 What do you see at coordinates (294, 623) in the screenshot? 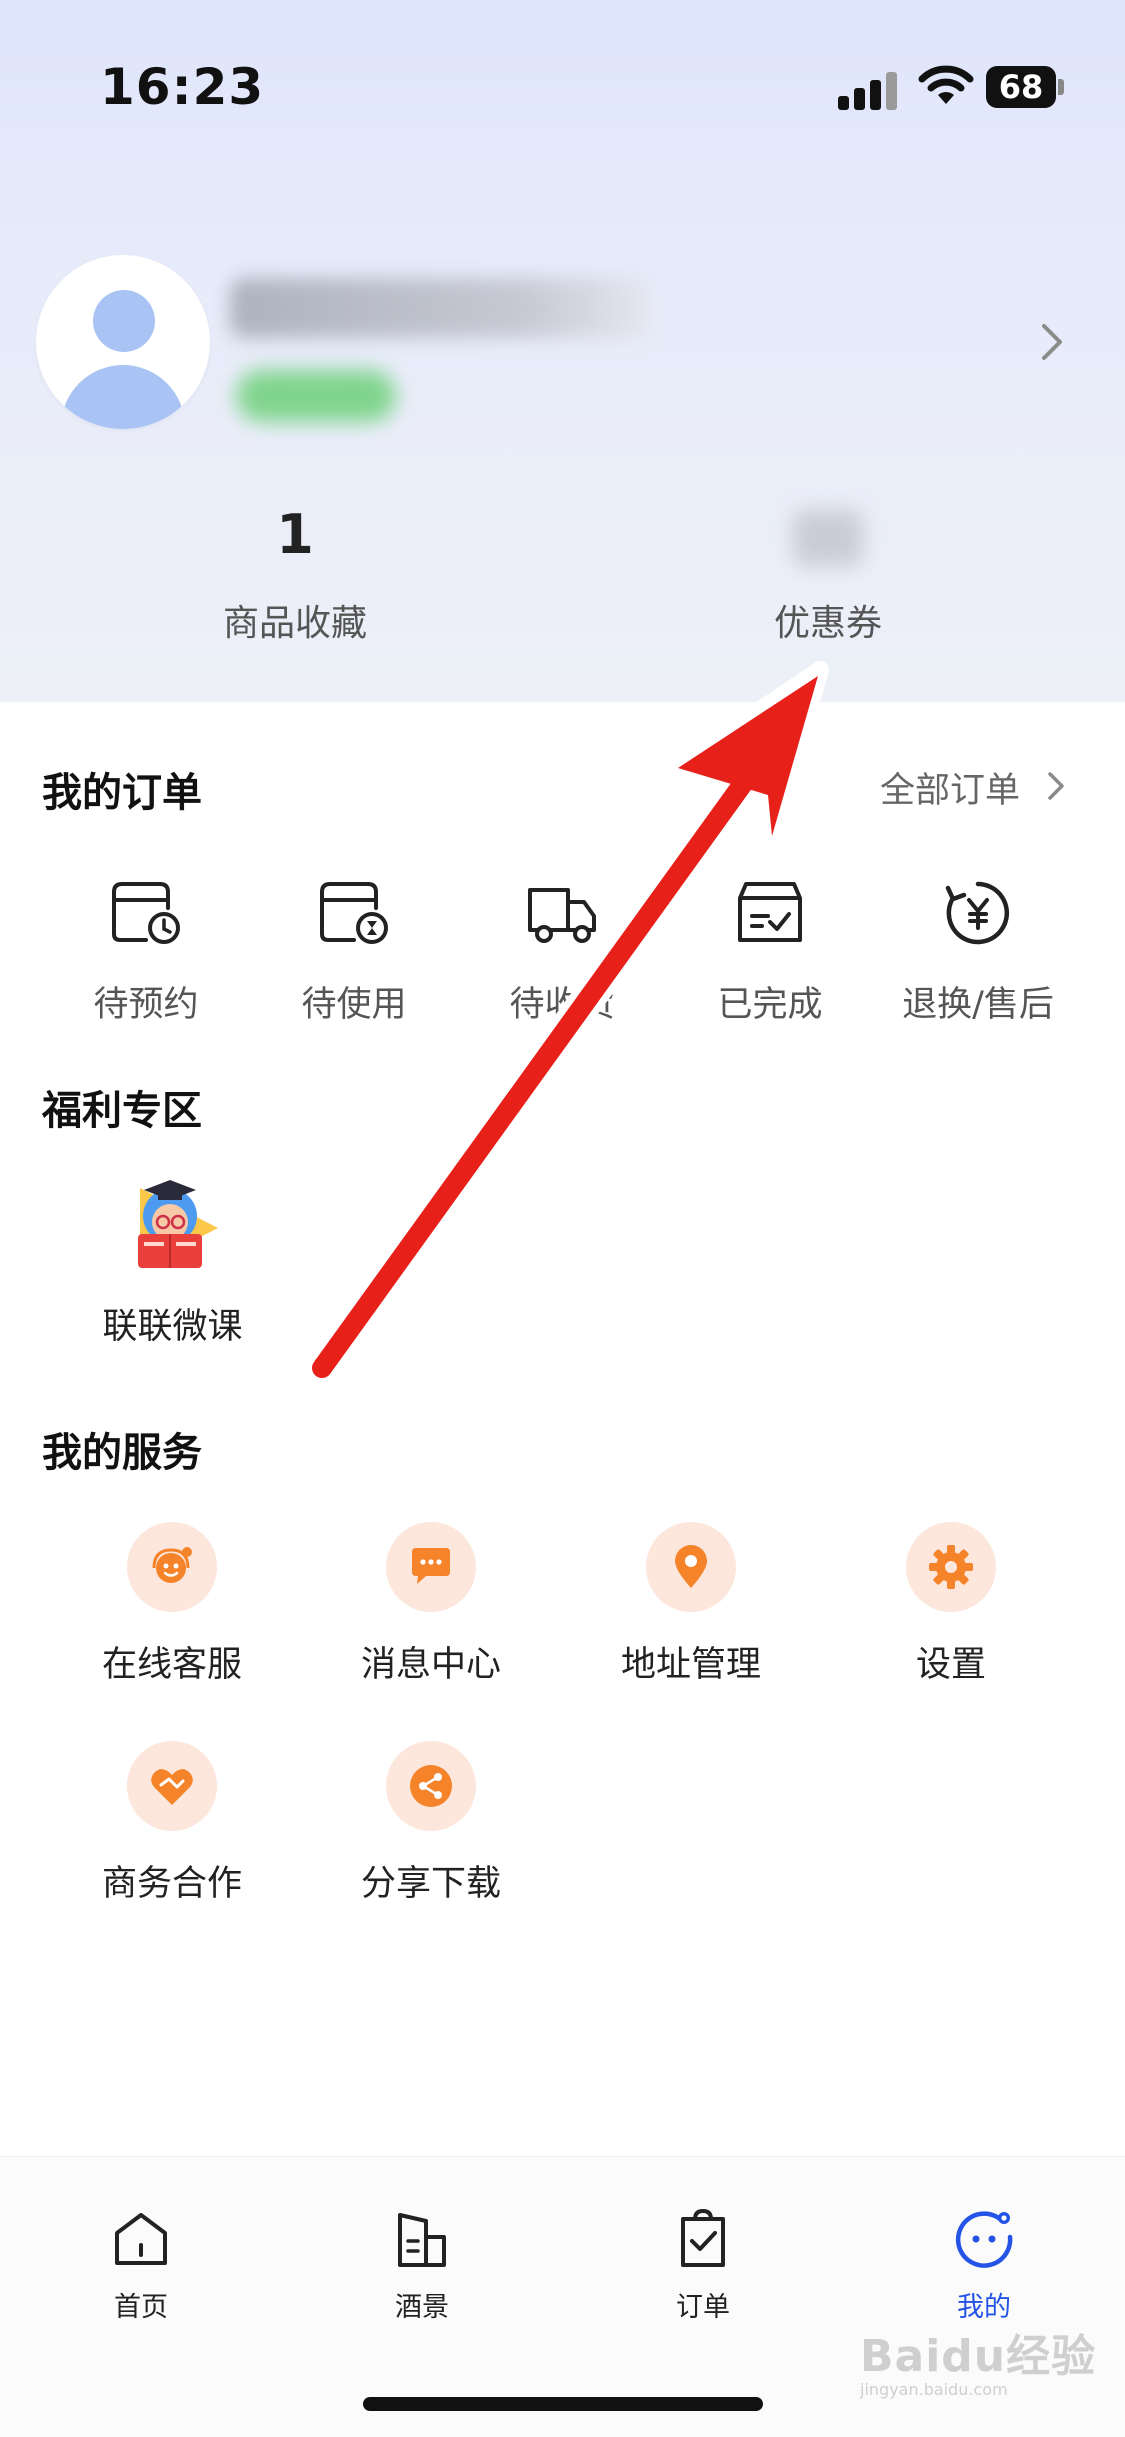
I see `stat-favorites-label: 商品收藏` at bounding box center [294, 623].